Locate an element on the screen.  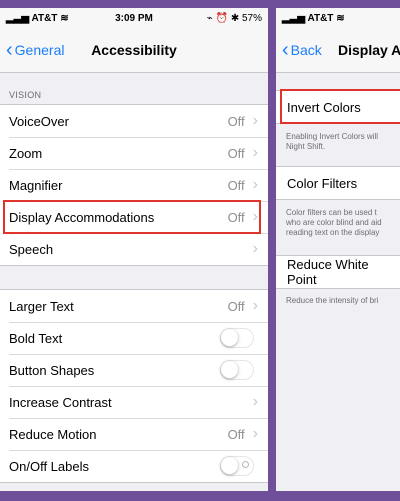
row-label: Bold Text is located at coordinates (36, 338).